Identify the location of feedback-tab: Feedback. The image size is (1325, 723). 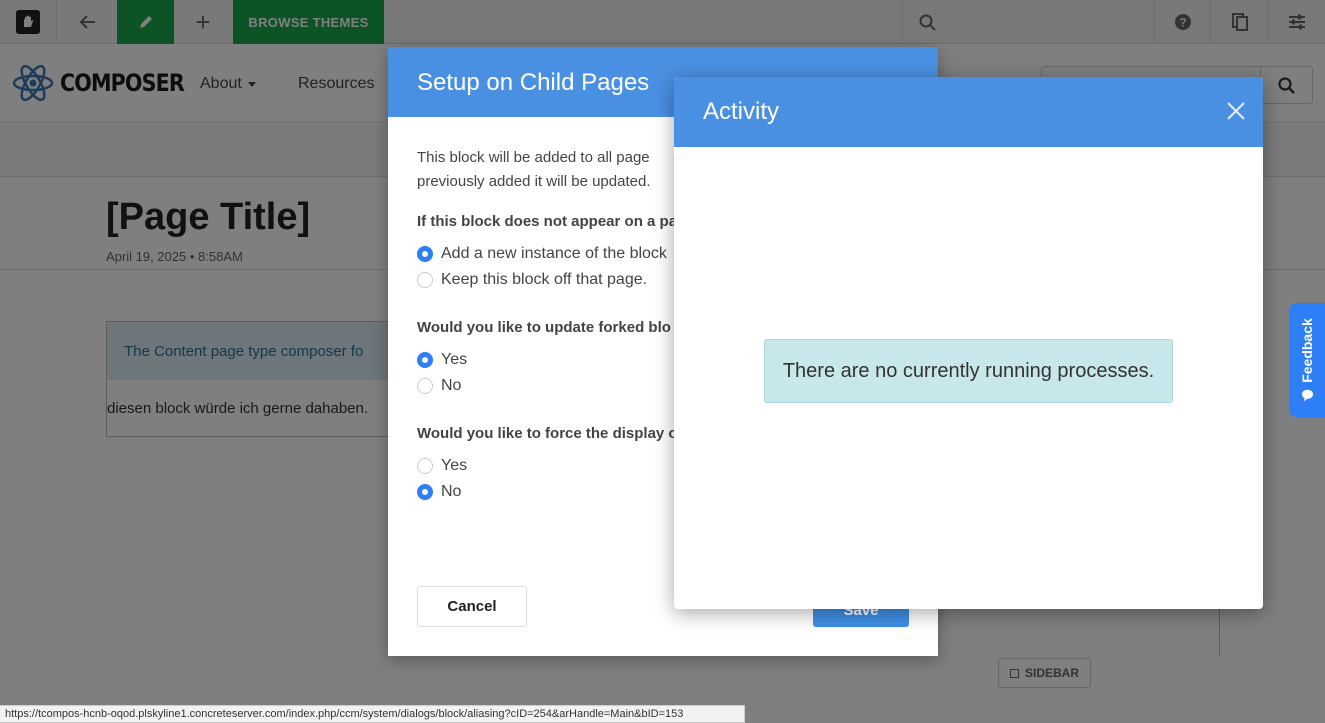
(1307, 360).